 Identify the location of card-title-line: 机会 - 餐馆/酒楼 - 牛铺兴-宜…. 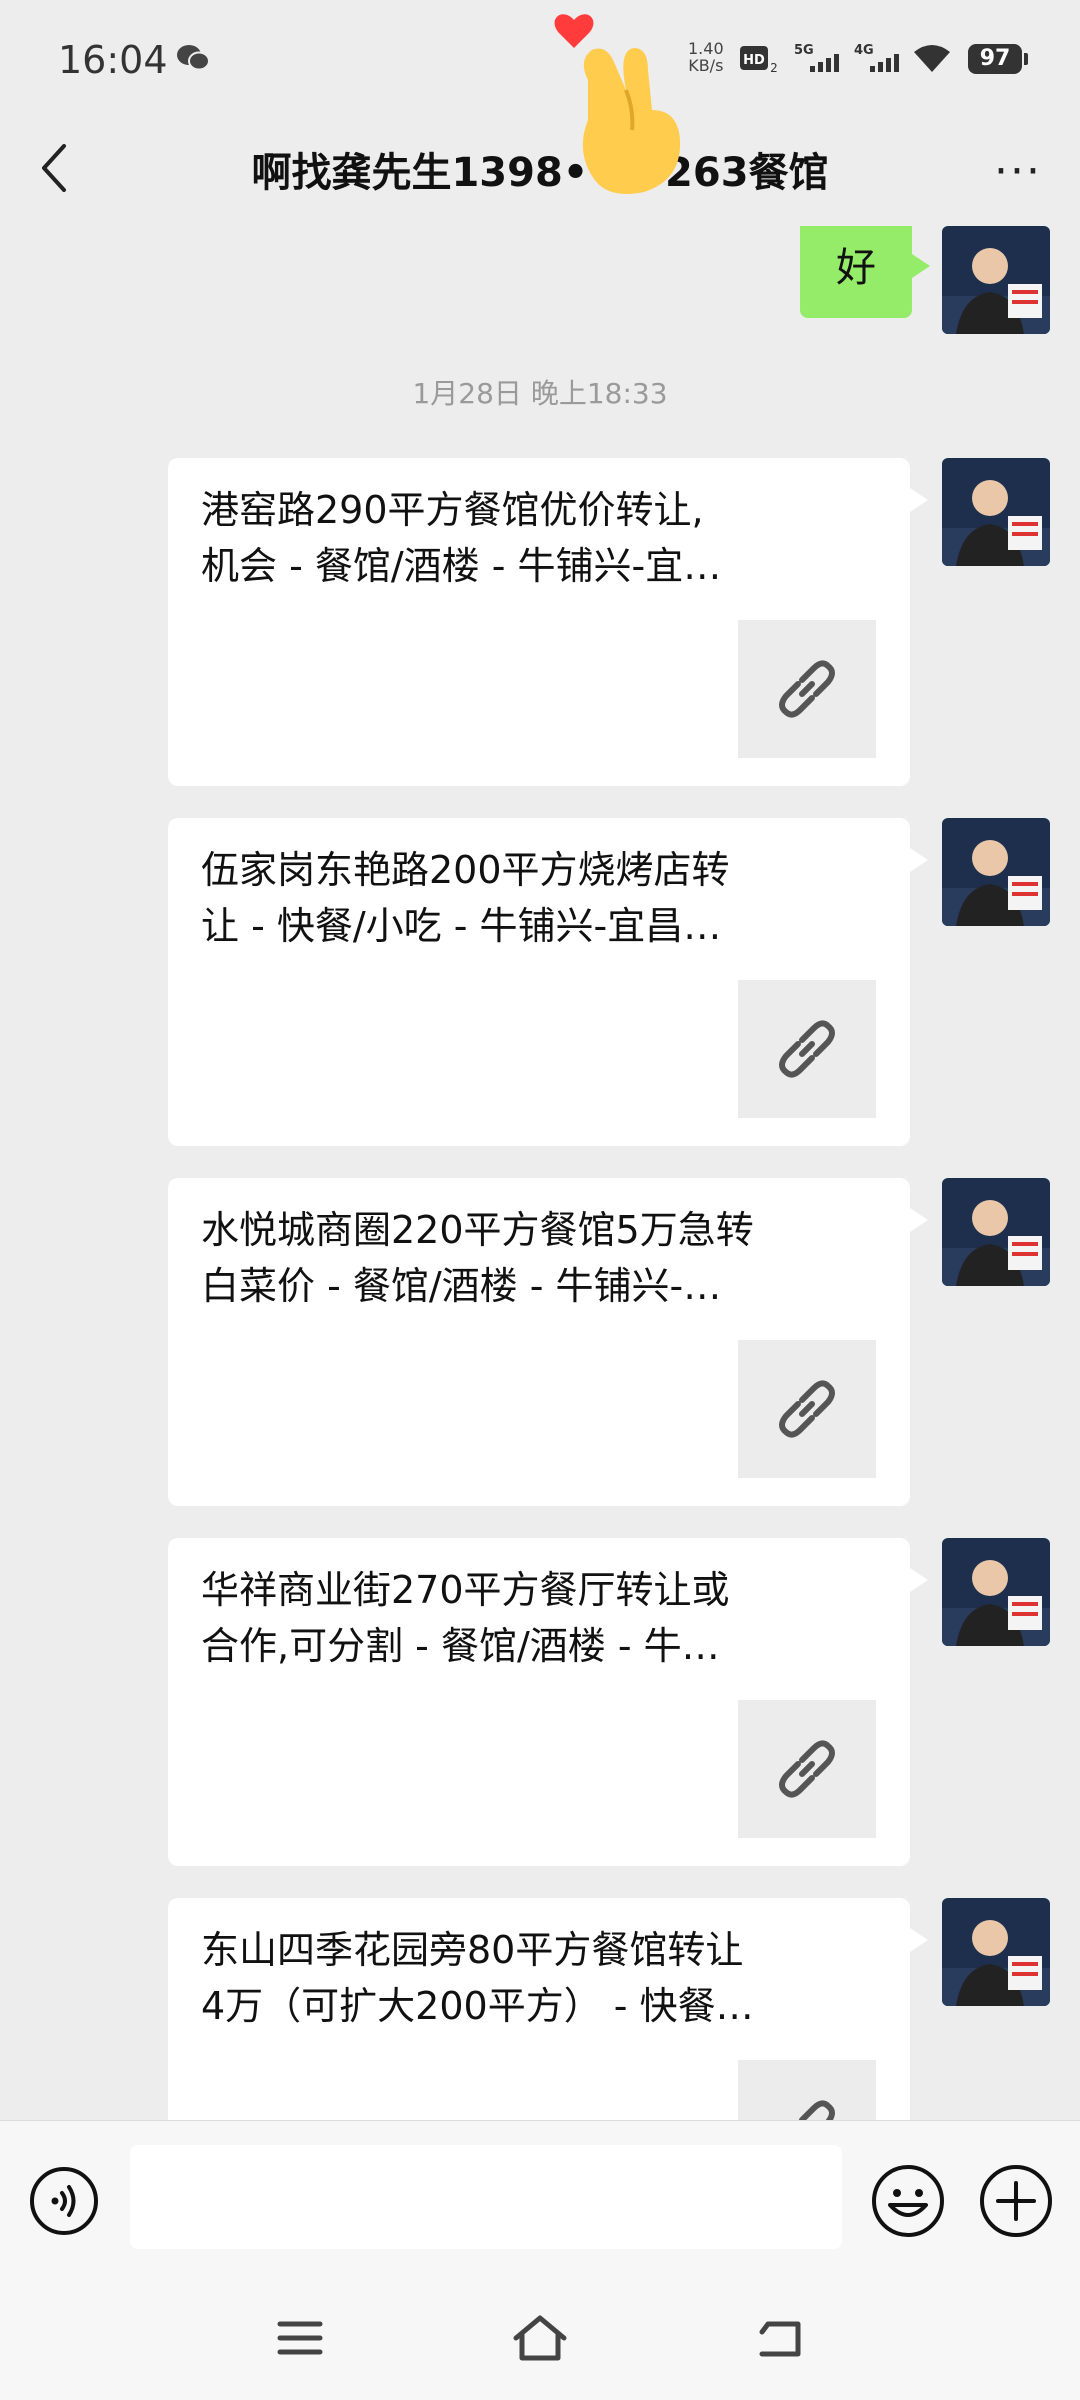
(461, 566).